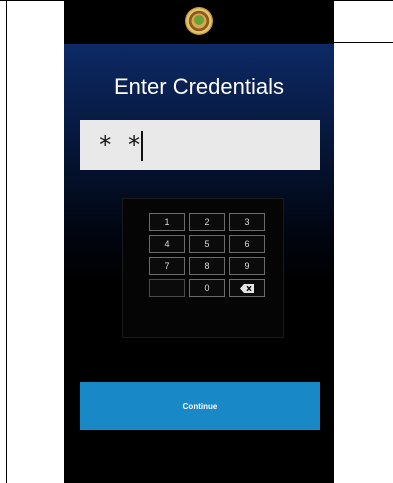  Describe the element at coordinates (200, 406) in the screenshot. I see `continue-button: Continue` at that location.